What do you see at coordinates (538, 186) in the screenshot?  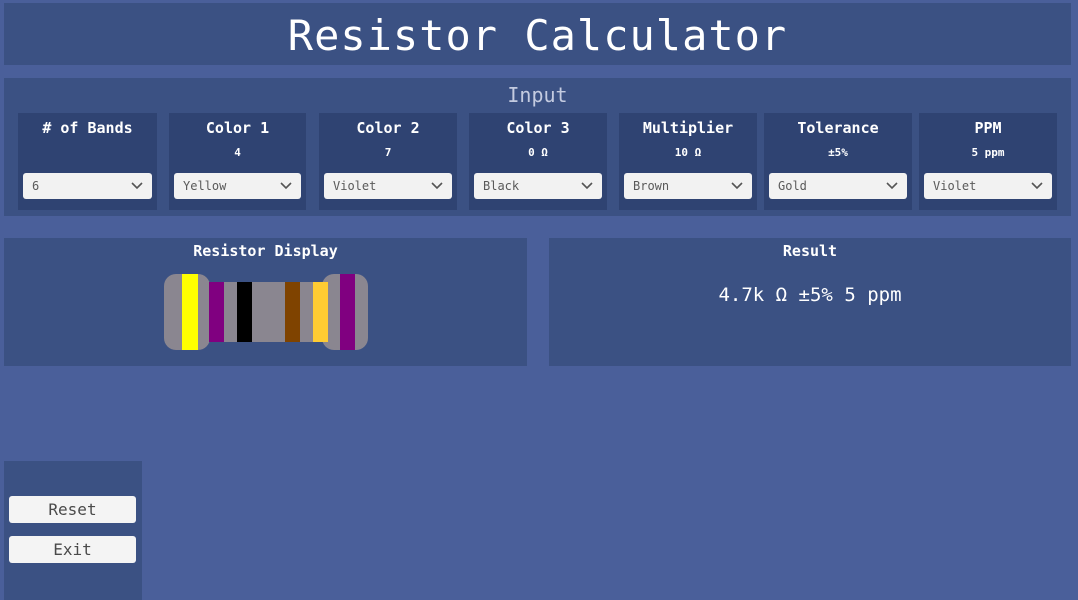 I see `color3-select: Black` at bounding box center [538, 186].